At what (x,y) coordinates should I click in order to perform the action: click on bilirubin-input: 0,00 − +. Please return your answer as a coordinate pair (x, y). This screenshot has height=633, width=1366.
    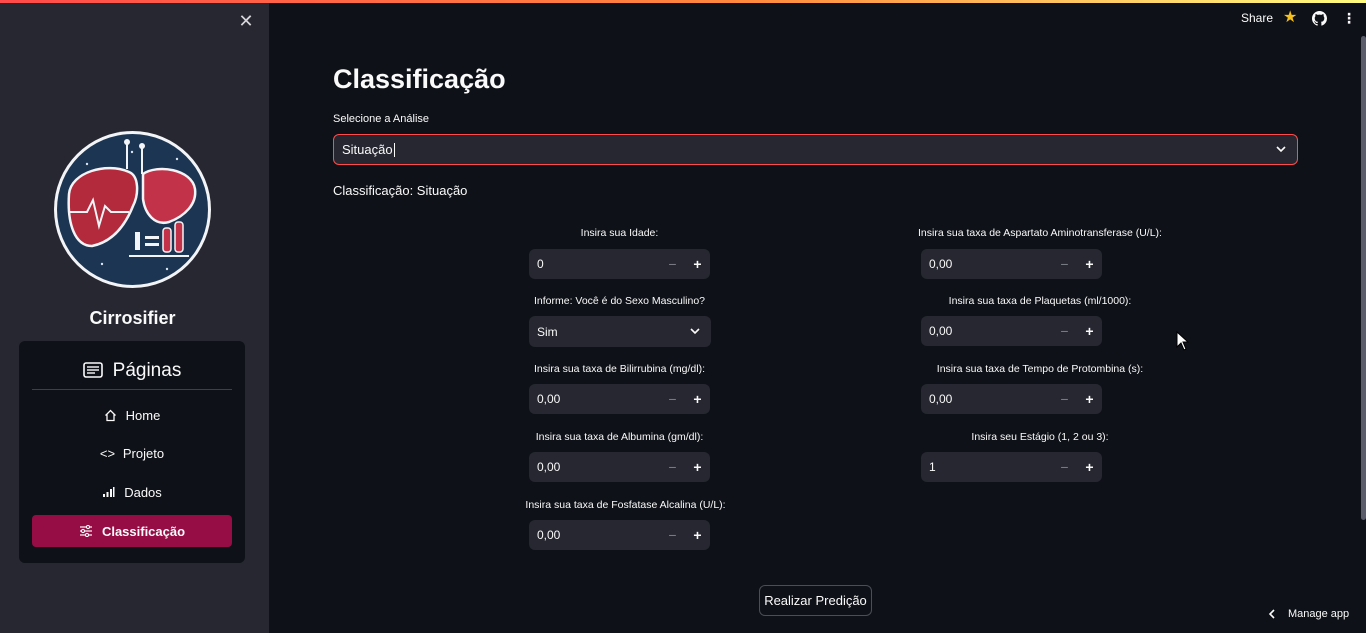
    Looking at the image, I should click on (619, 399).